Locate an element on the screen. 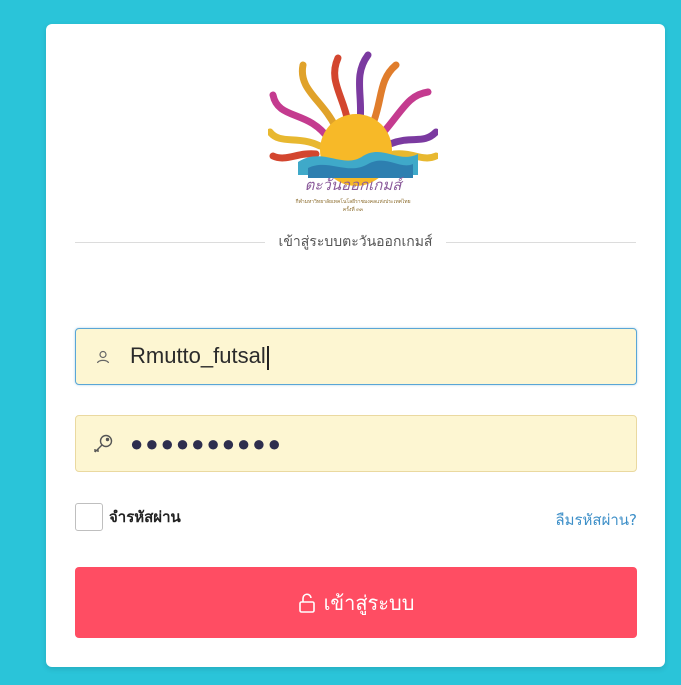 This screenshot has width=681, height=685. login-button-label: เข้าสู่ระบบ is located at coordinates (369, 603).